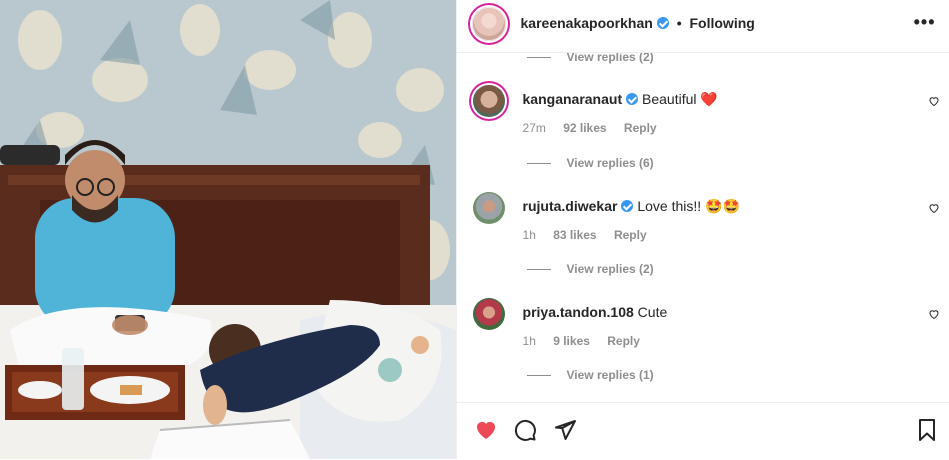 The height and width of the screenshot is (460, 949). Describe the element at coordinates (925, 22) in the screenshot. I see `more-options-icon: •••` at that location.